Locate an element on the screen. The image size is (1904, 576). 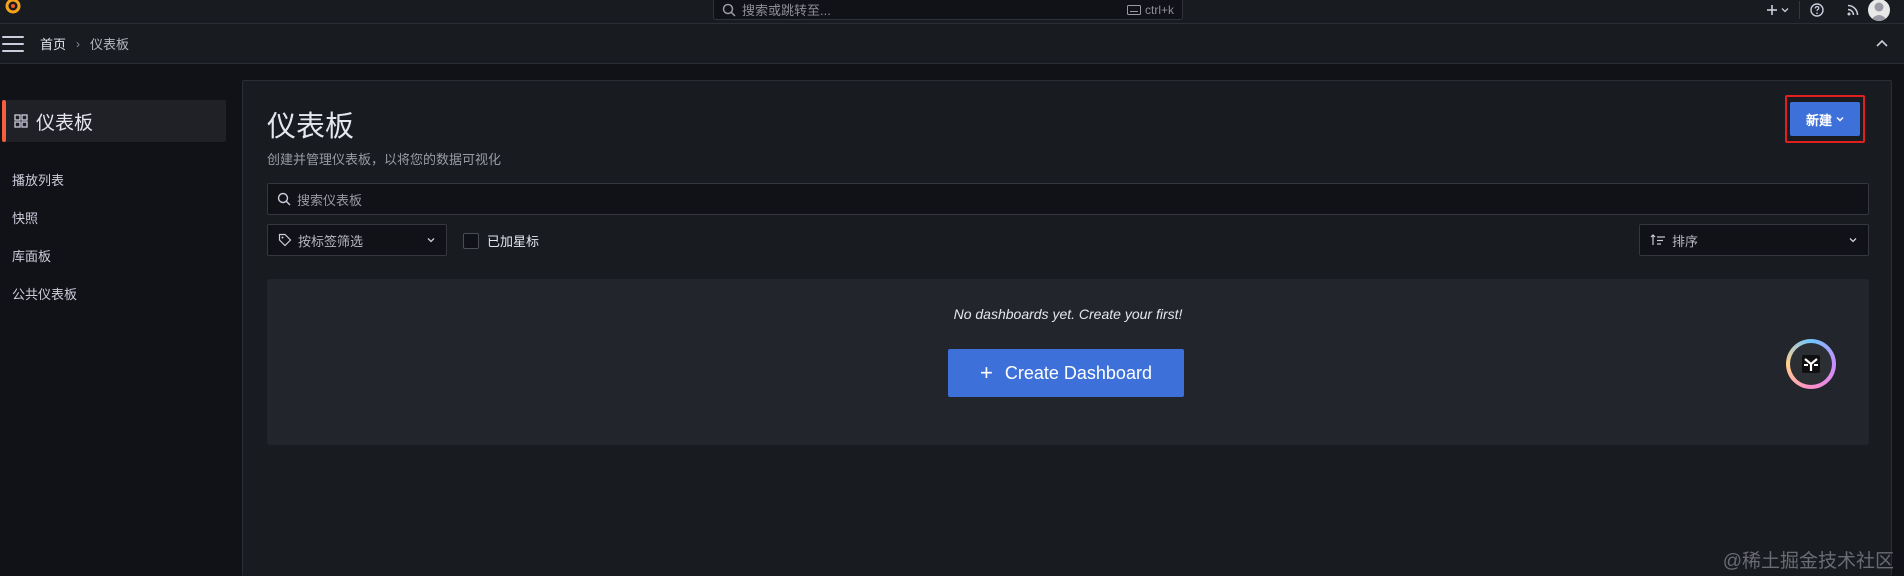
hamburger-menu-icon is located at coordinates (13, 43).